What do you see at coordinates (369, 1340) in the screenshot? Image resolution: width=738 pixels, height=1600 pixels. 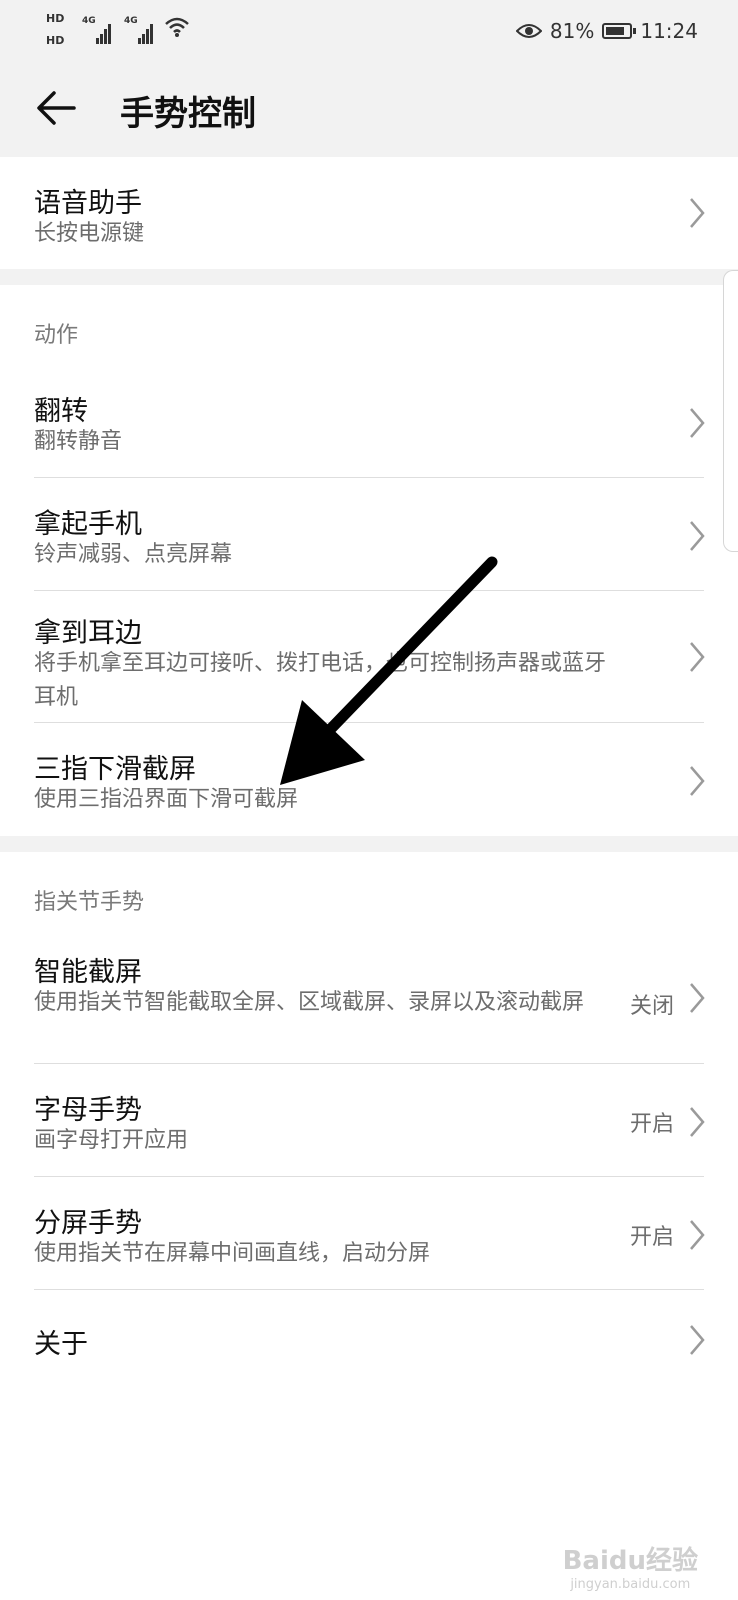 I see `about-row: 关于` at bounding box center [369, 1340].